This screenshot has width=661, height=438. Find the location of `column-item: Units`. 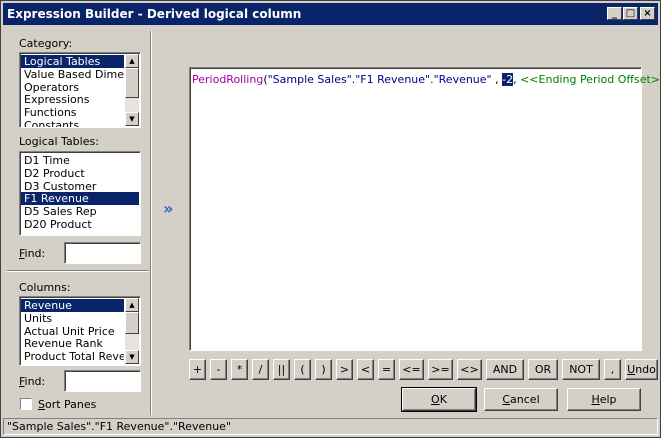

column-item: Units is located at coordinates (72, 318).